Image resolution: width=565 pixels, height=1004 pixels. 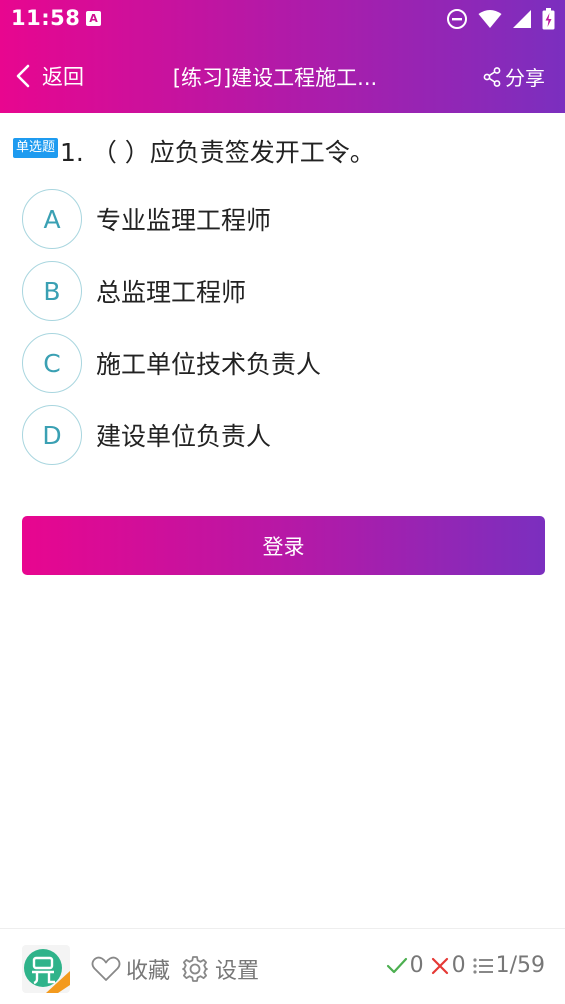 What do you see at coordinates (171, 292) in the screenshot?
I see `option-text: 总监理工程师` at bounding box center [171, 292].